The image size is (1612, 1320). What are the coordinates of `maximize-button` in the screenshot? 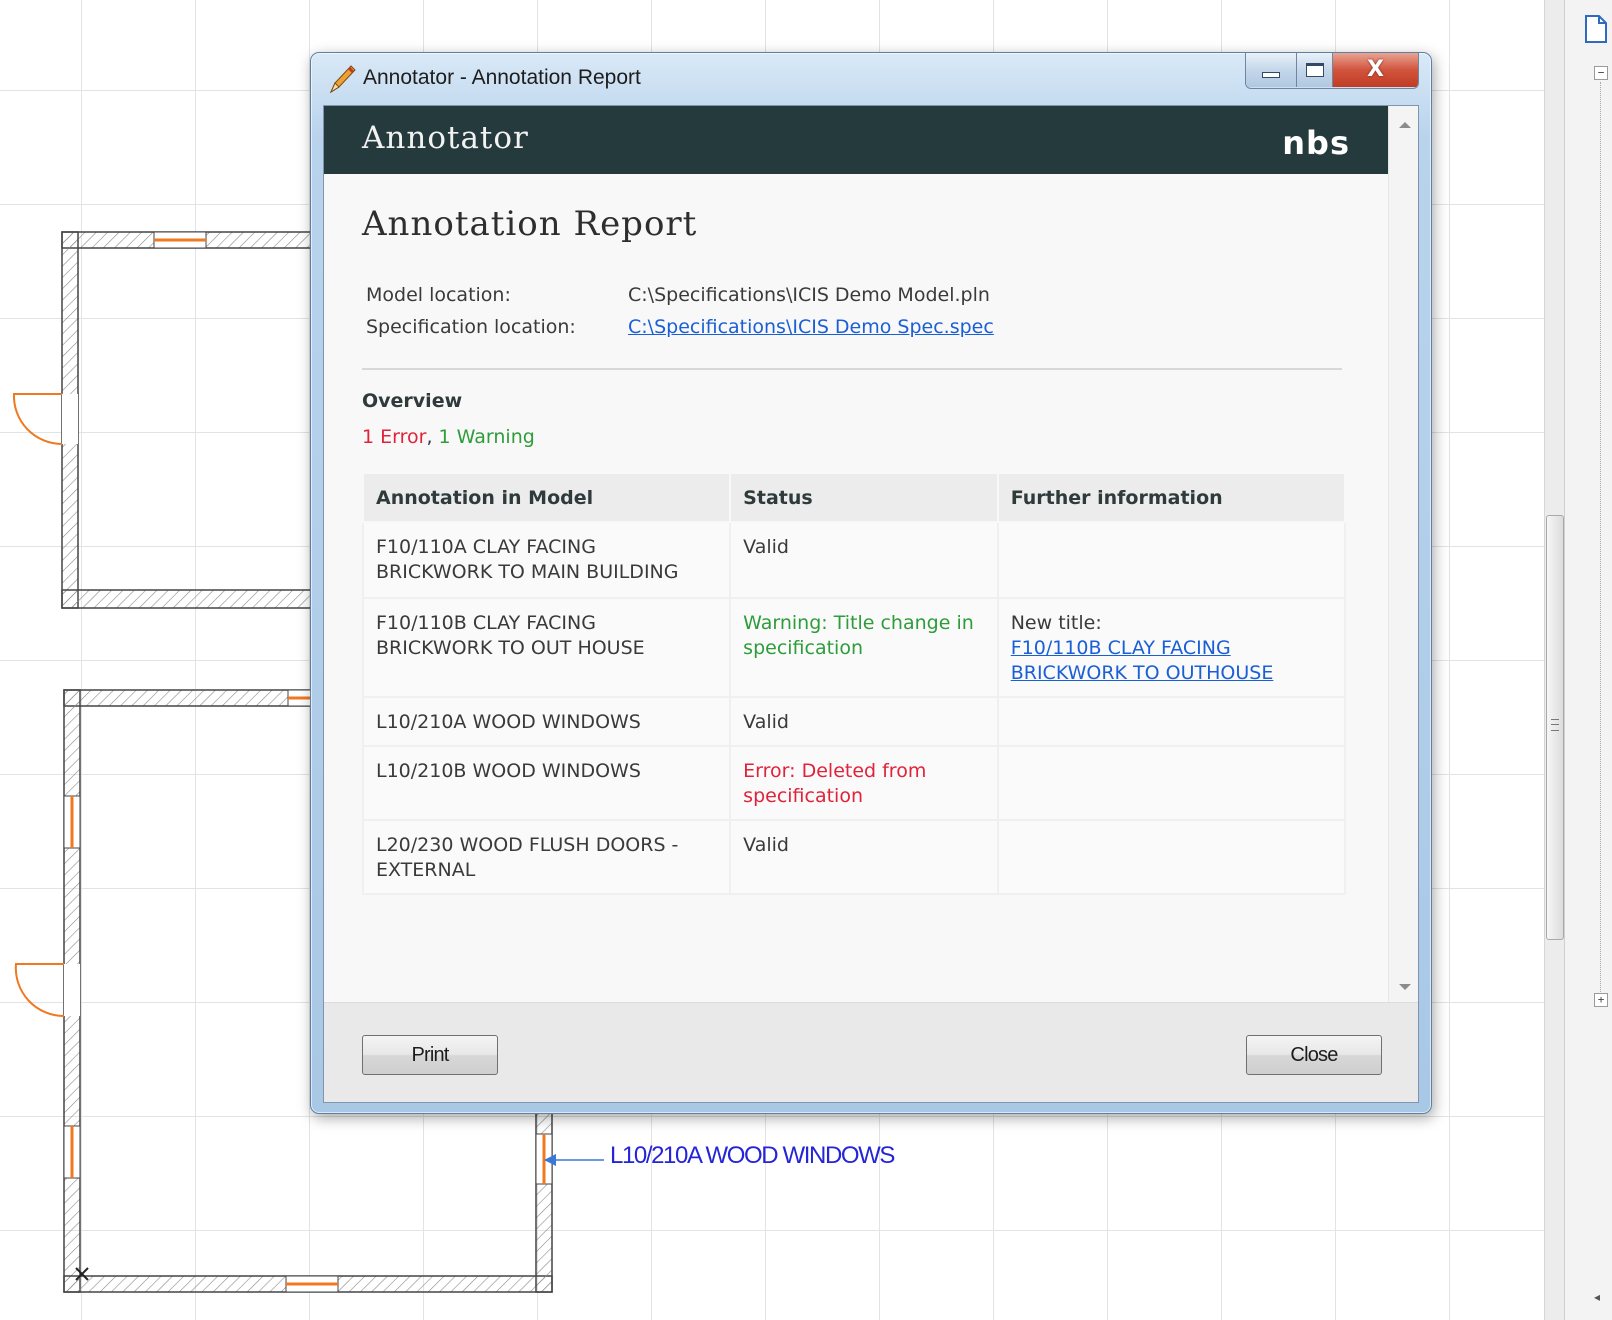 It's located at (1314, 70).